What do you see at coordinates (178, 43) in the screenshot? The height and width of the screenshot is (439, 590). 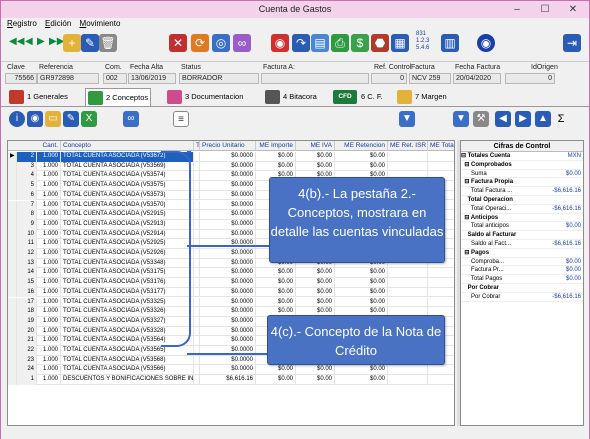 I see `cancel-icon: ✕` at bounding box center [178, 43].